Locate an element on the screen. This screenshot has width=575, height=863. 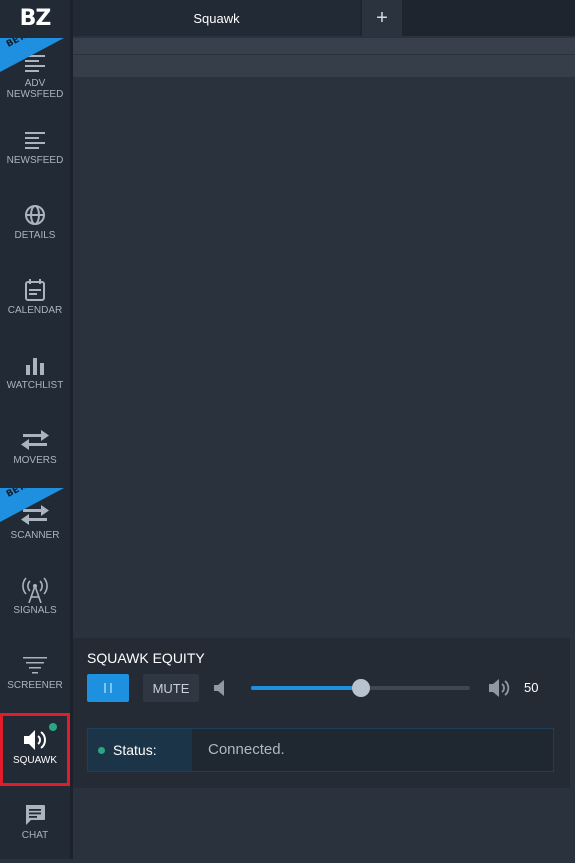
sidebar-item-squawk: SQUAWK is located at coordinates (35, 750).